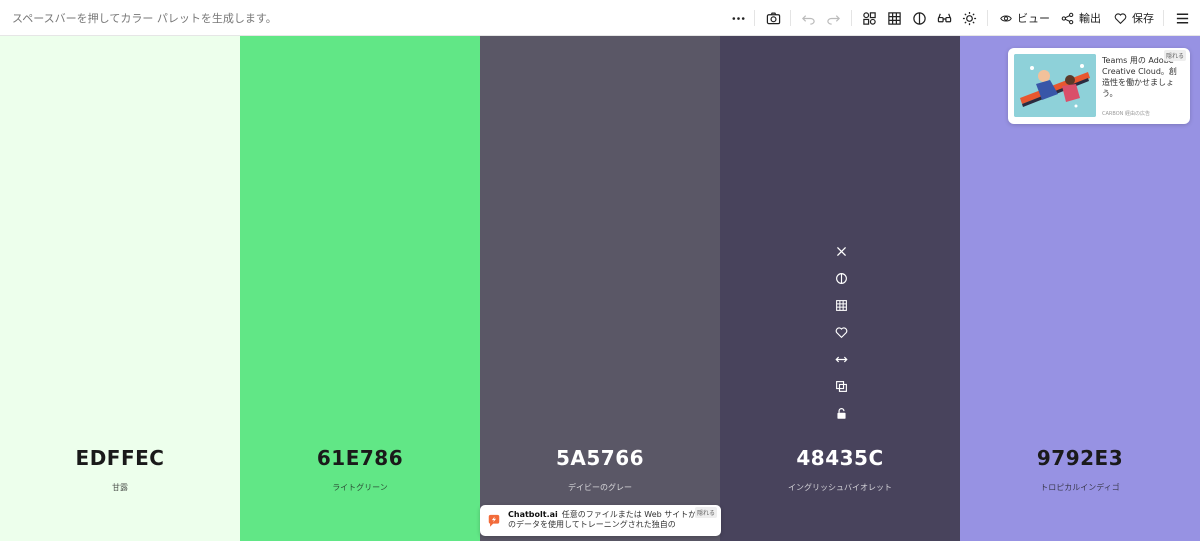  I want to click on chatbolt-brand: Chatbolt.ai, so click(533, 514).